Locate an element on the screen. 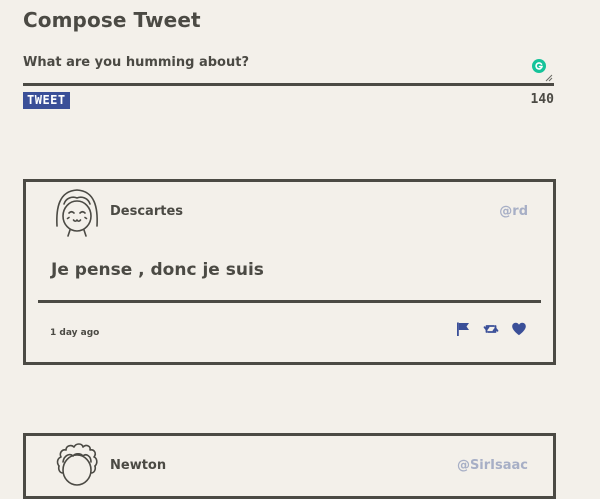 The width and height of the screenshot is (600, 499). tweet-card: Newton @SirIsaac is located at coordinates (289, 466).